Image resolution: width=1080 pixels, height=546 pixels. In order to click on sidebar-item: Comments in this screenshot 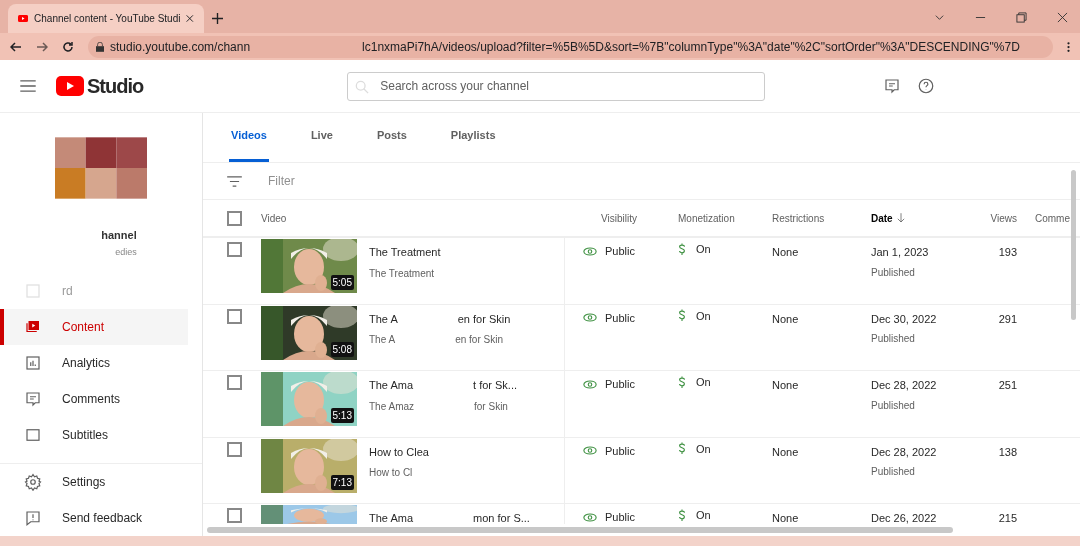, I will do `click(94, 399)`.